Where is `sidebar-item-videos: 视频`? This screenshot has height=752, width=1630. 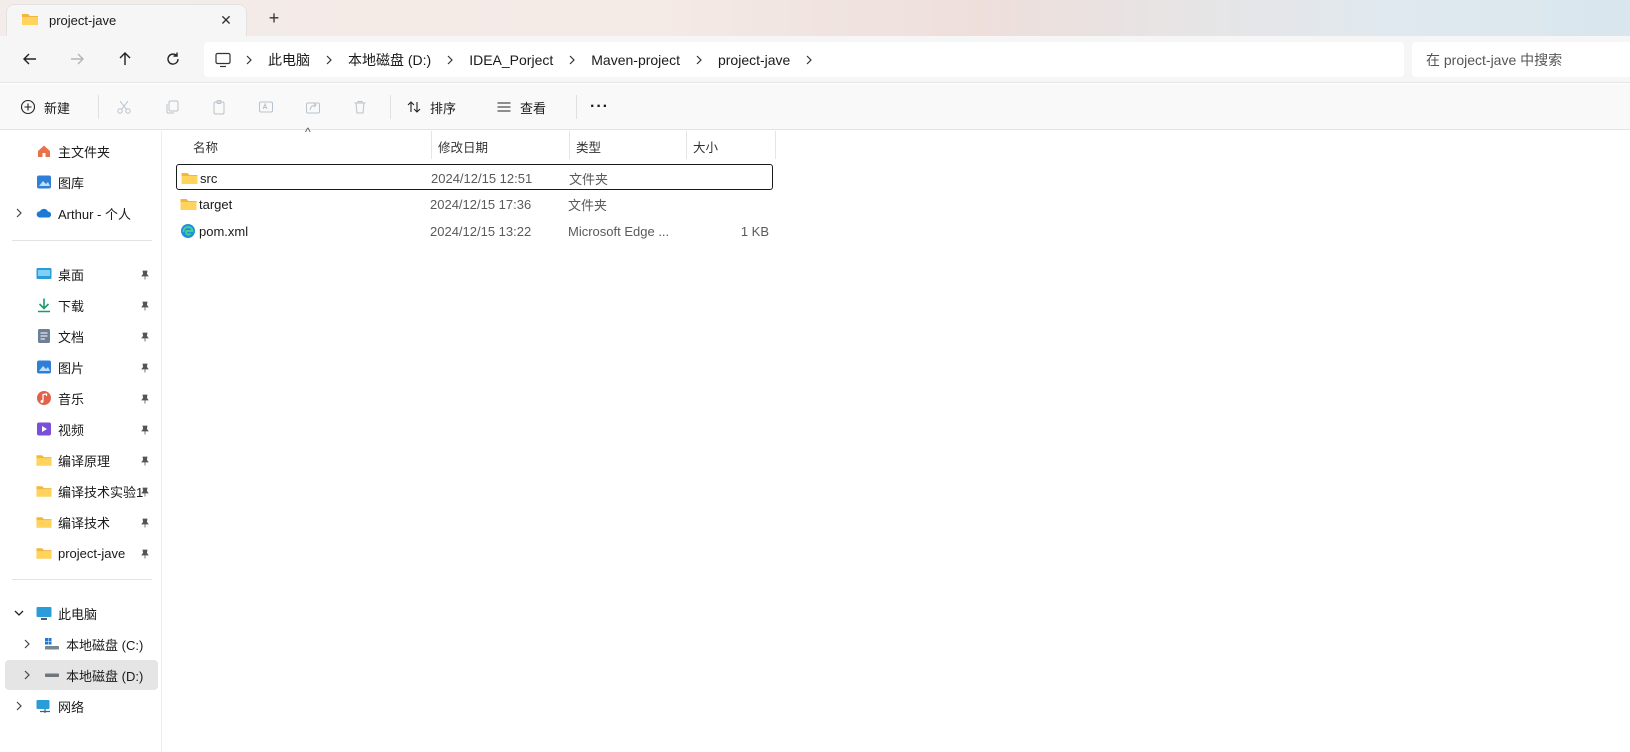
sidebar-item-videos: 视频 is located at coordinates (79, 429).